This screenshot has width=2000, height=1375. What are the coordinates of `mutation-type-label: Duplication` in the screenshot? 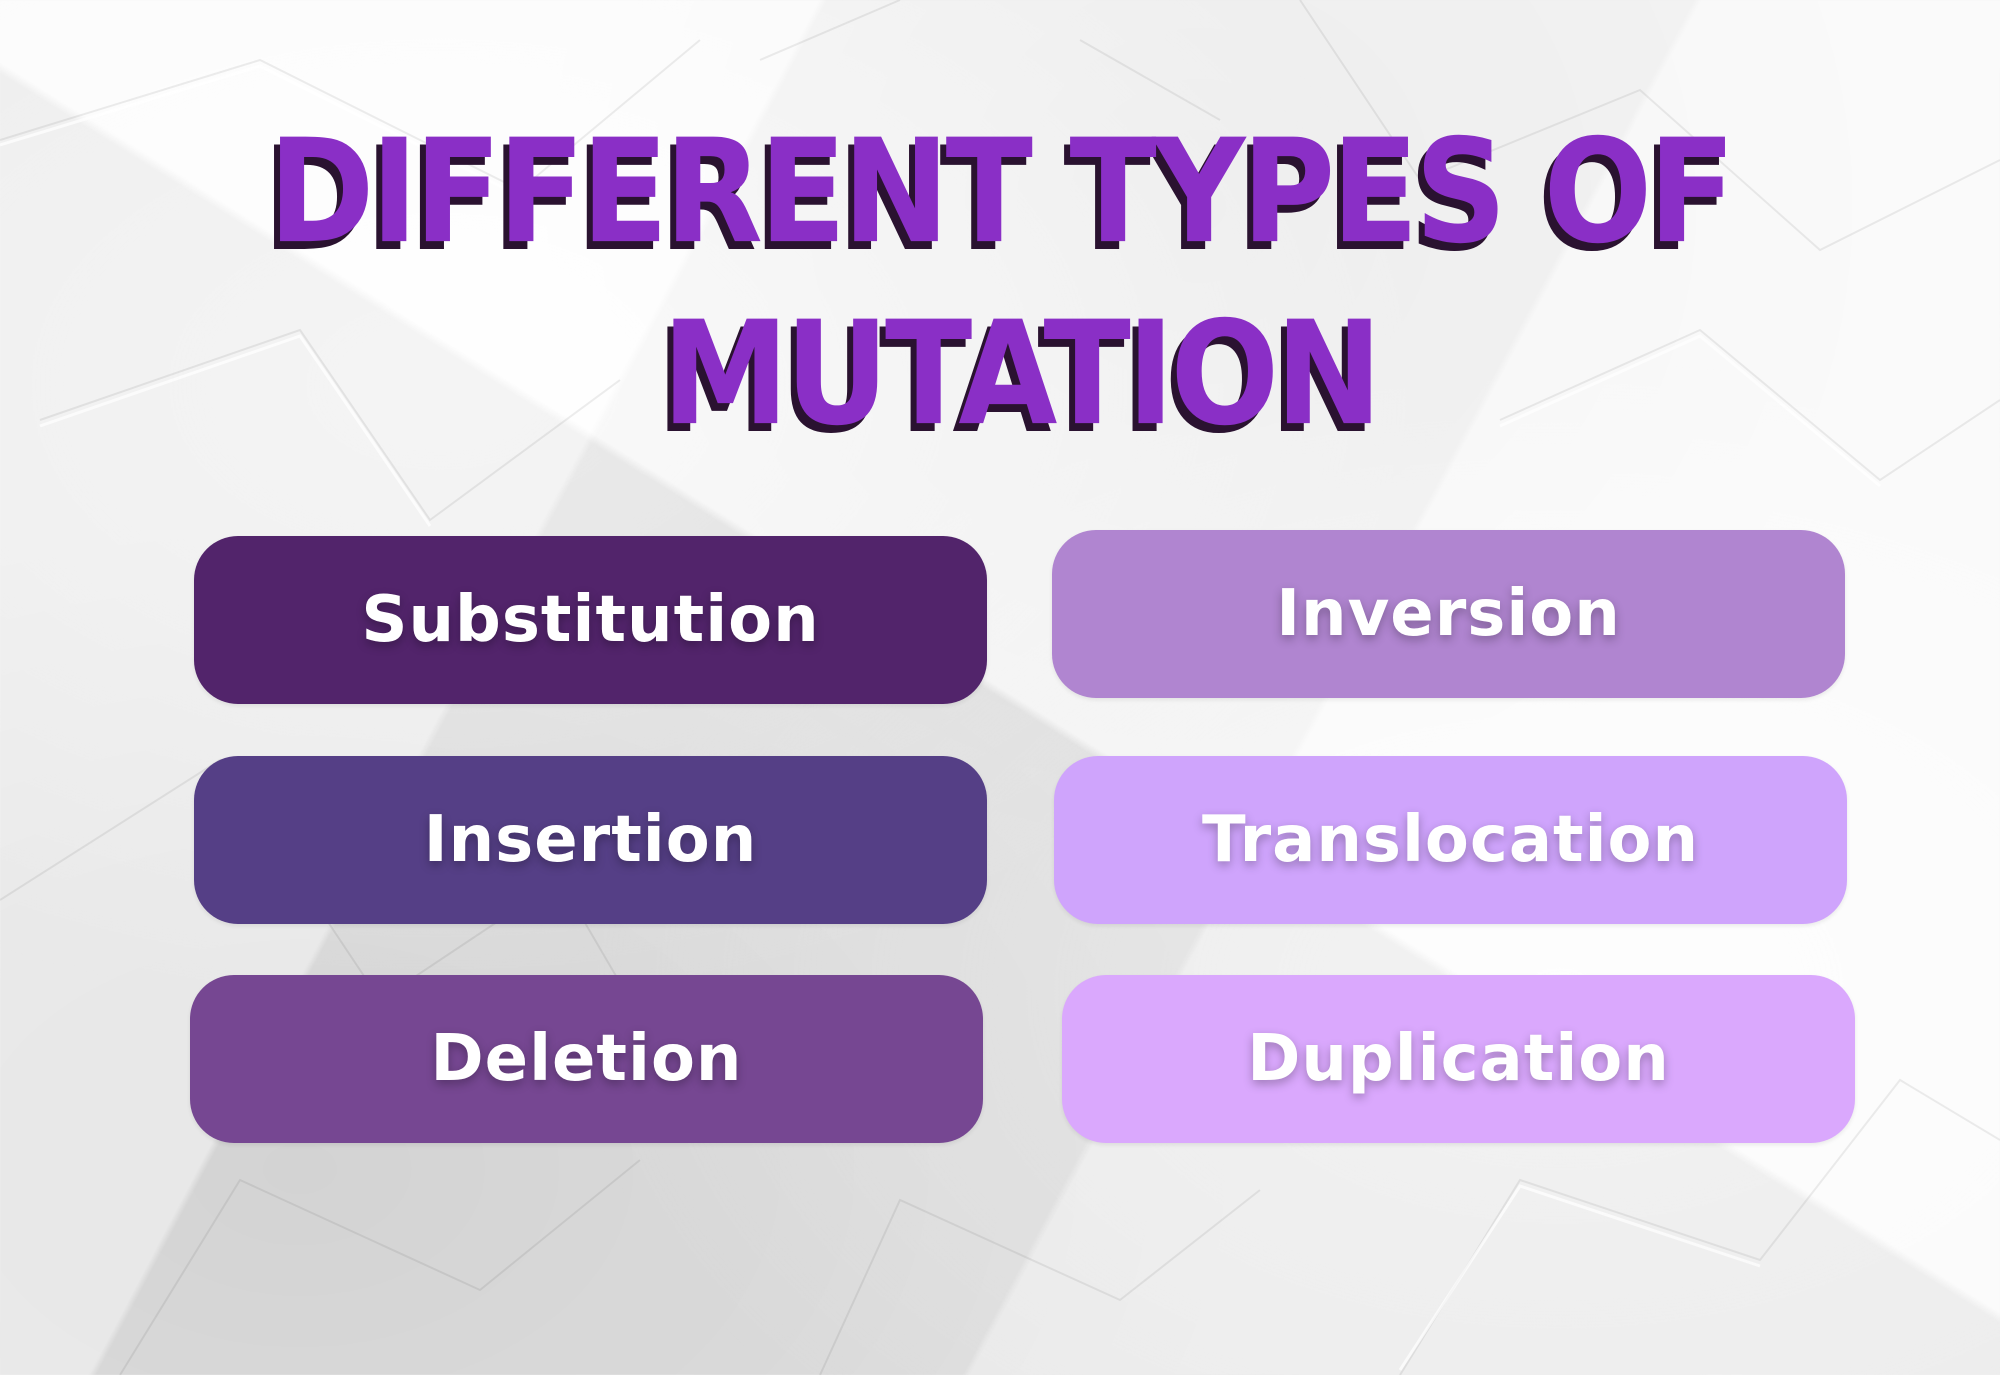 It's located at (1458, 1059).